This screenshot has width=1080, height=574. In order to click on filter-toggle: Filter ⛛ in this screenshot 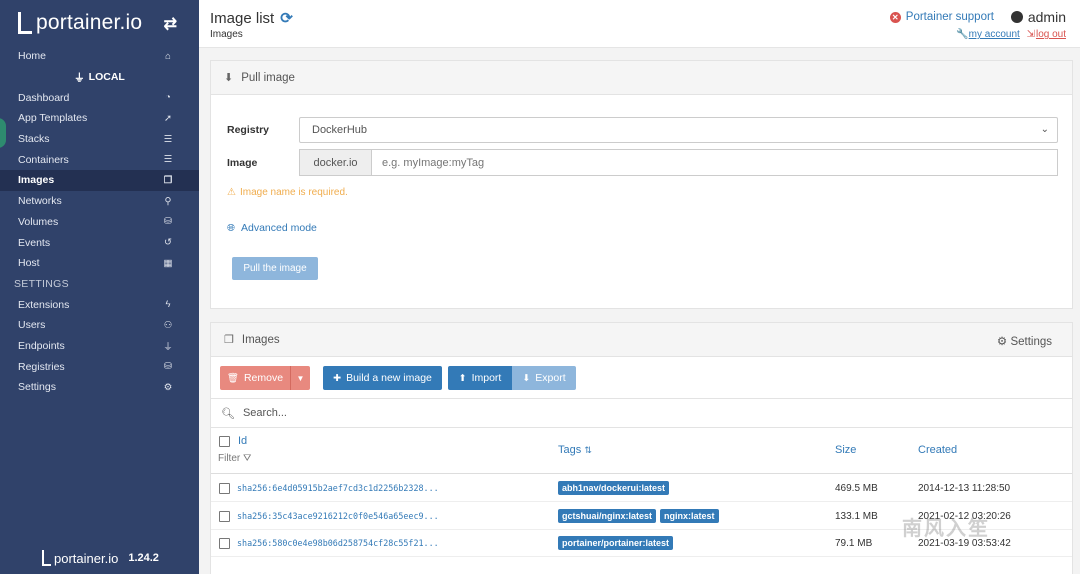, I will do `click(234, 458)`.